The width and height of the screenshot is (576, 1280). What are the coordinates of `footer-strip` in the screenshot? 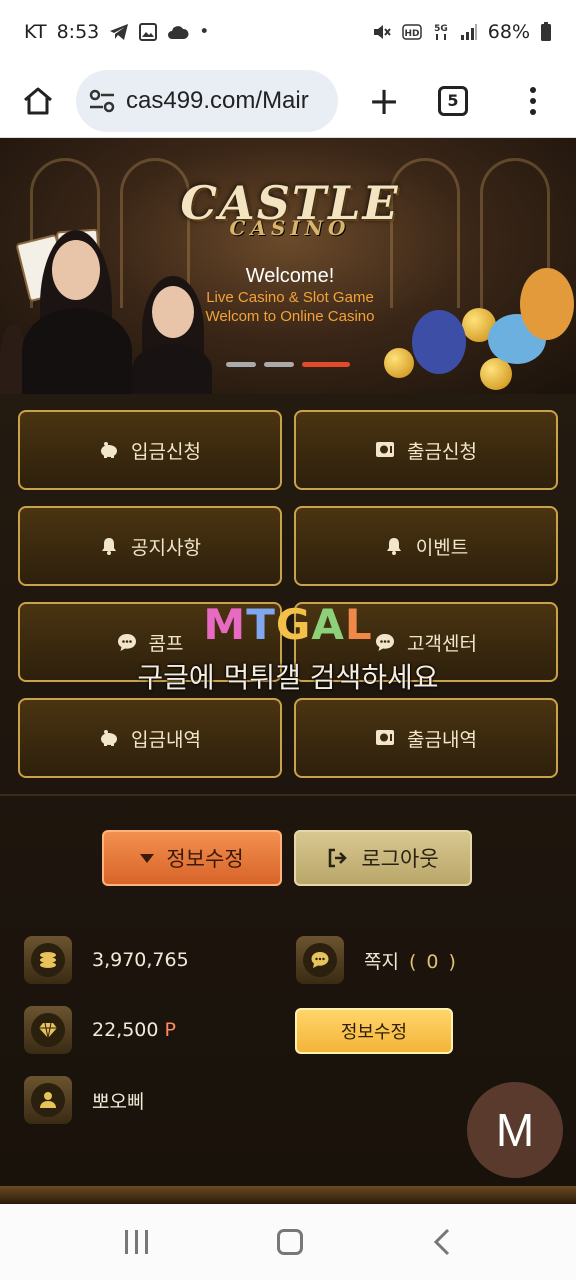 It's located at (288, 1195).